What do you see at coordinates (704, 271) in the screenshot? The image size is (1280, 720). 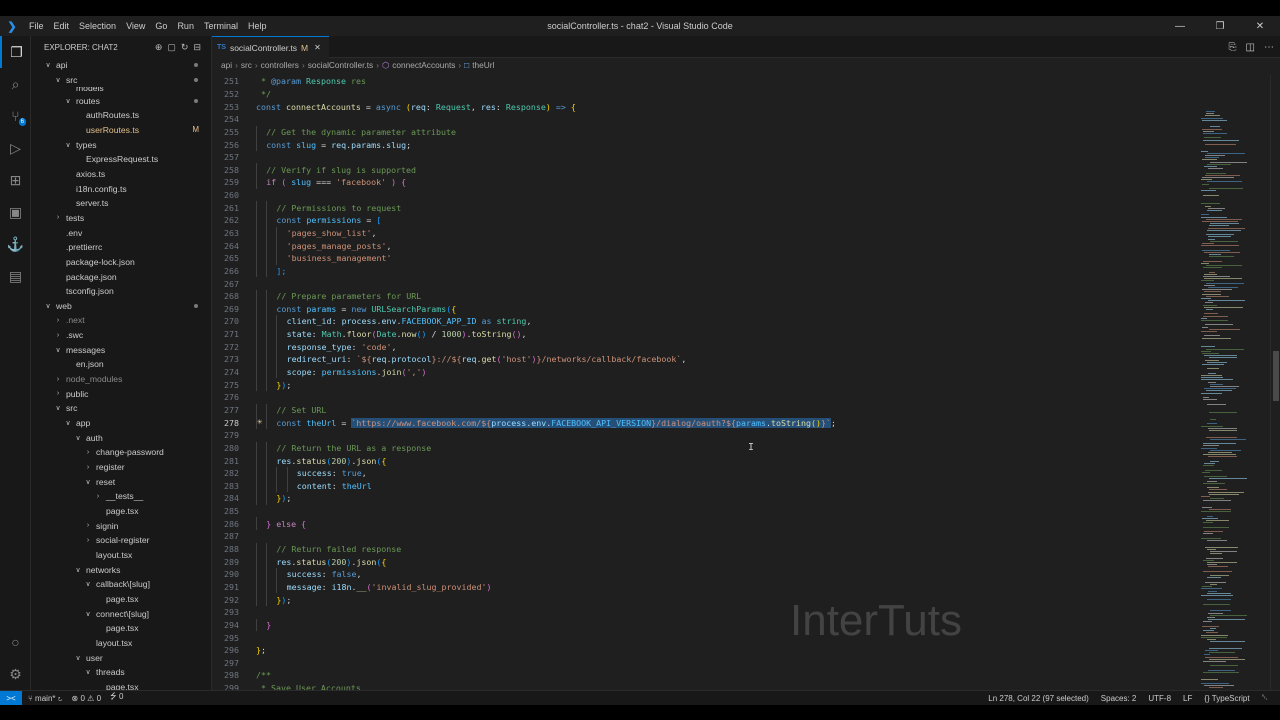 I see `code-line: 266];` at bounding box center [704, 271].